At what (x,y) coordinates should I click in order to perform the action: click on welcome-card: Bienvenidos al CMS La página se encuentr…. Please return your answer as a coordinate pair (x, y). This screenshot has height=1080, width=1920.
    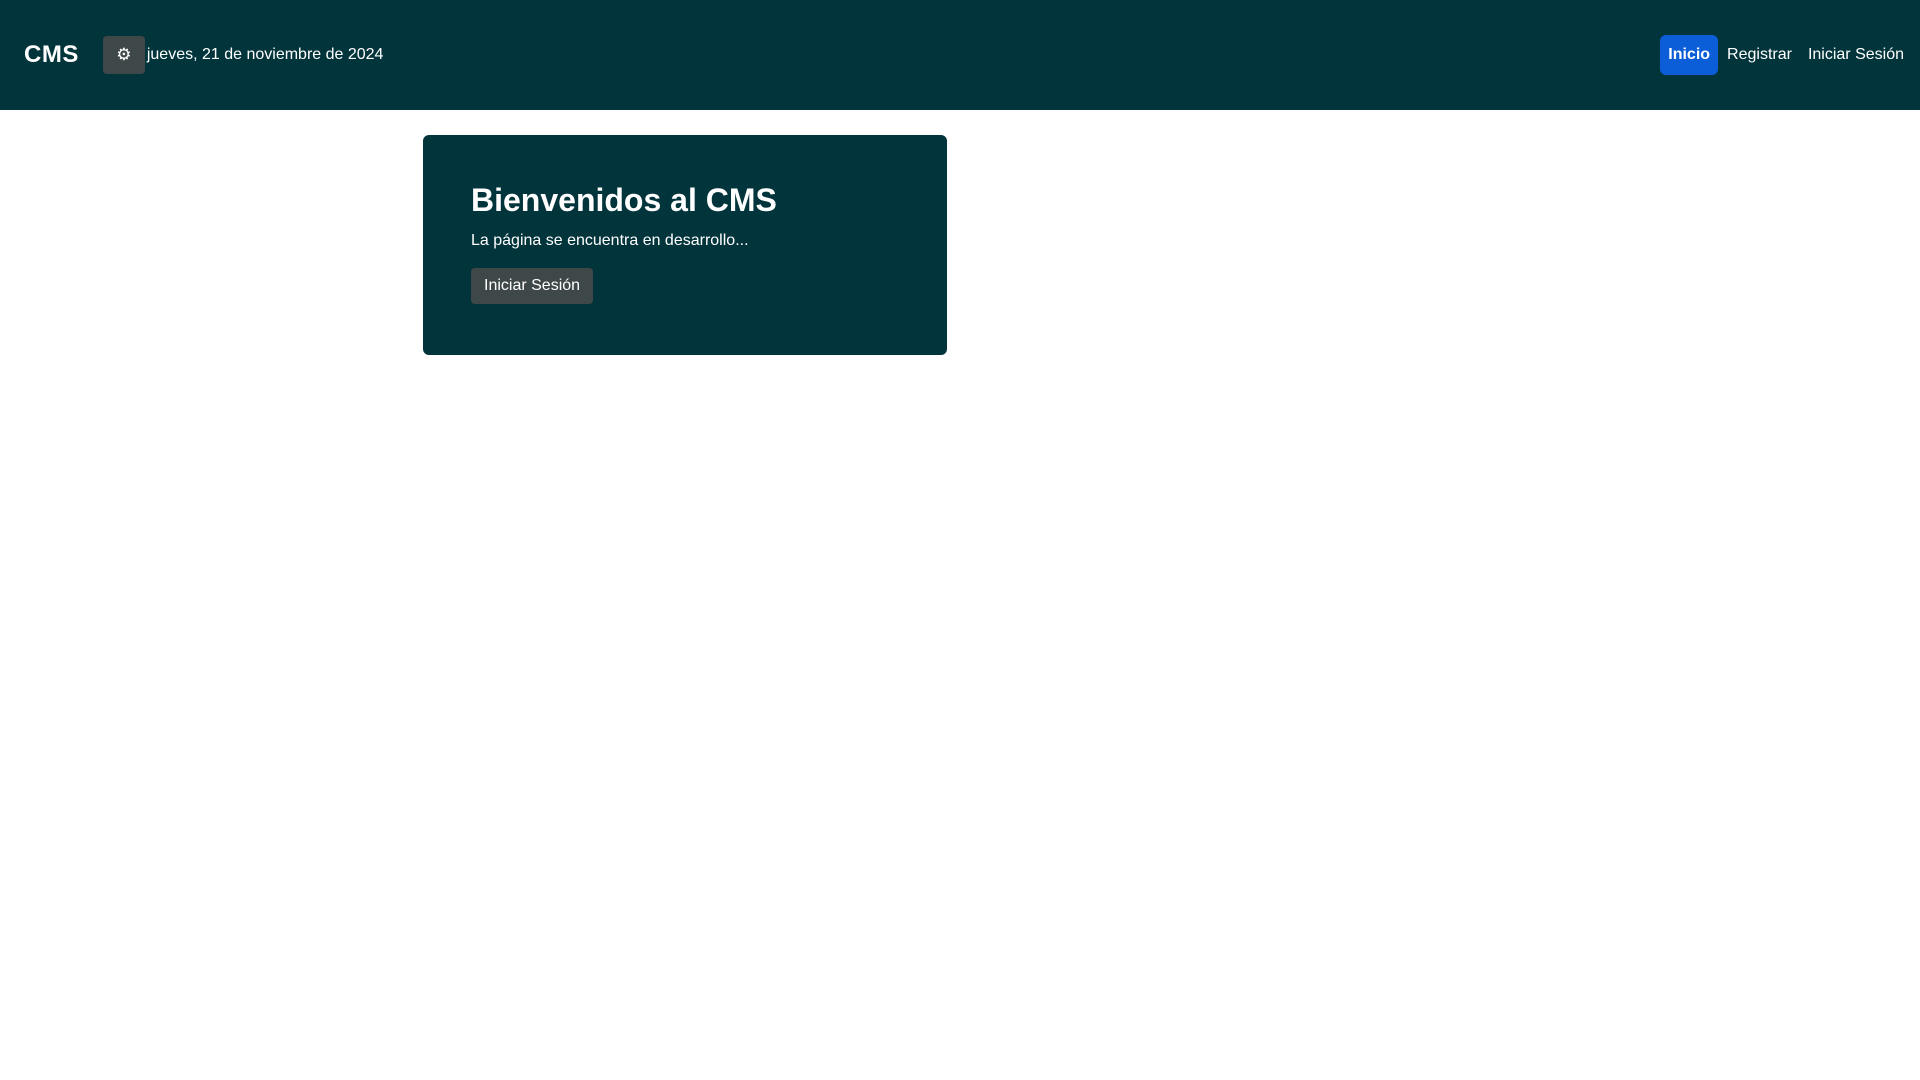
    Looking at the image, I should click on (685, 245).